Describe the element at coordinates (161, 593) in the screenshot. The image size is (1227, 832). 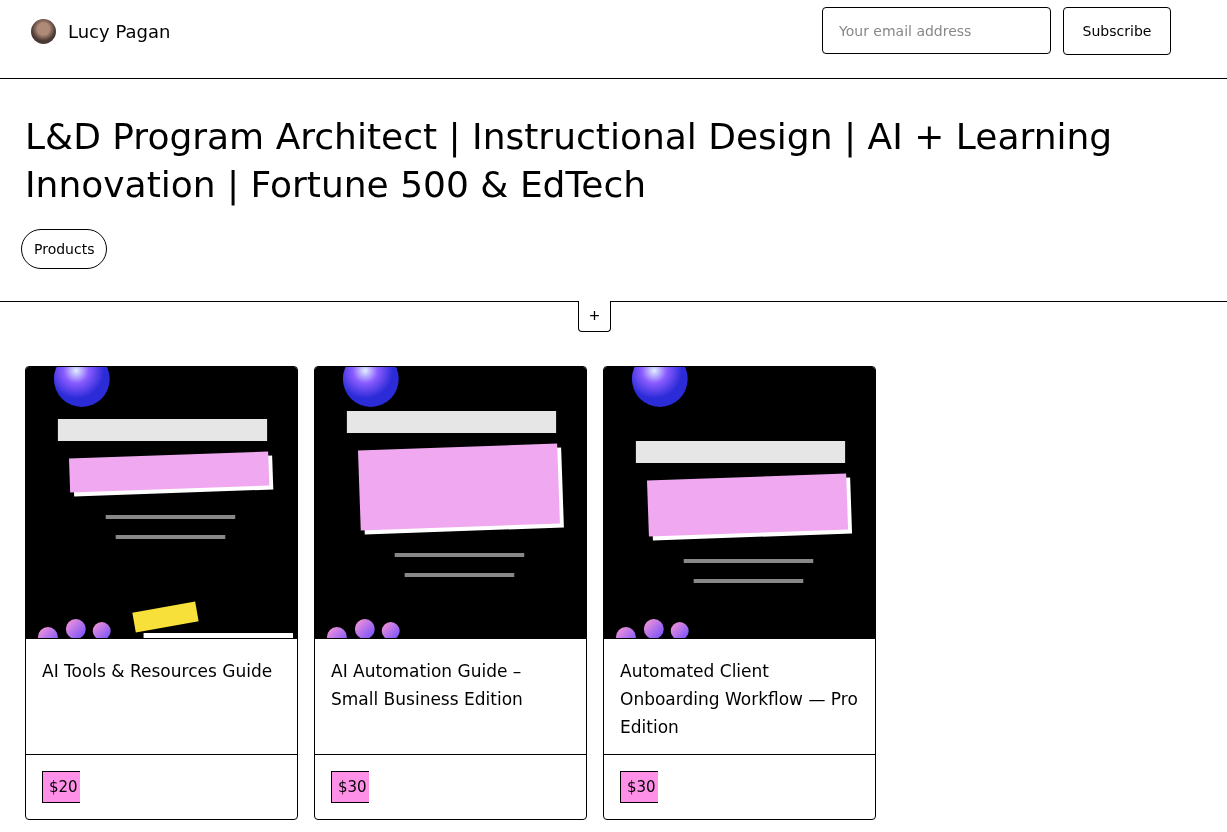
I see `product-card: AI Tools & Resources Guide $20` at that location.